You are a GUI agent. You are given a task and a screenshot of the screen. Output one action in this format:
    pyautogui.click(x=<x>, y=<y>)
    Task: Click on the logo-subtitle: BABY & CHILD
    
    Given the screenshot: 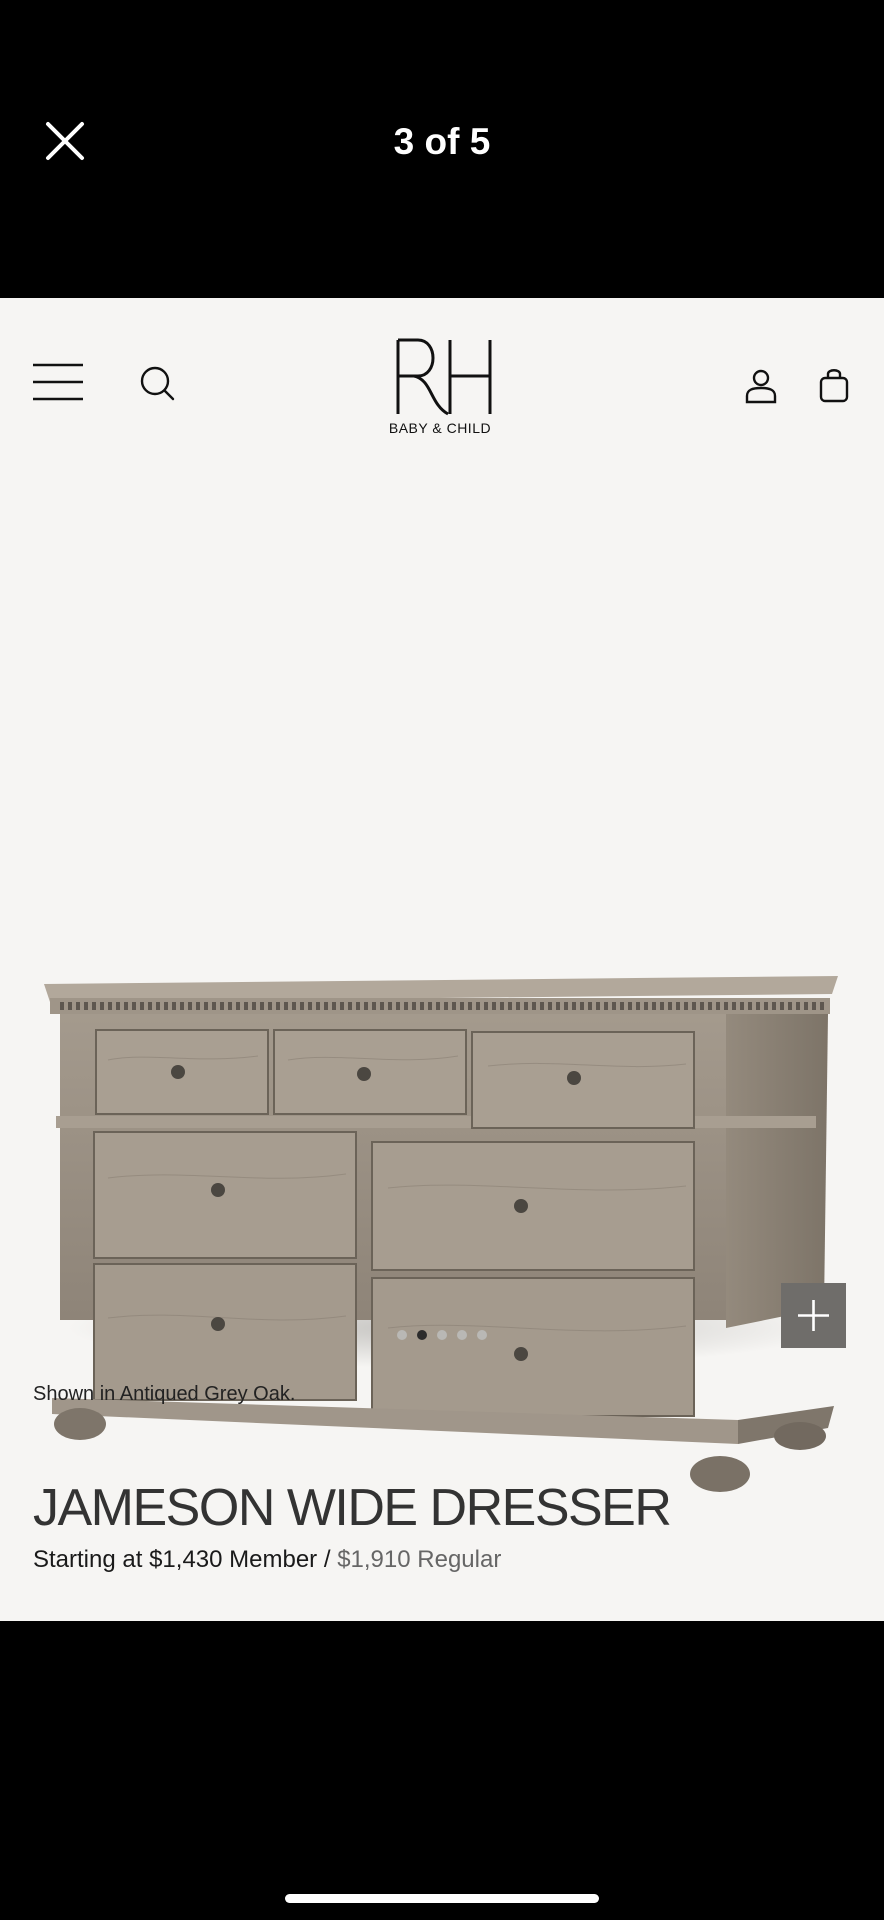 What is the action you would take?
    pyautogui.click(x=440, y=428)
    